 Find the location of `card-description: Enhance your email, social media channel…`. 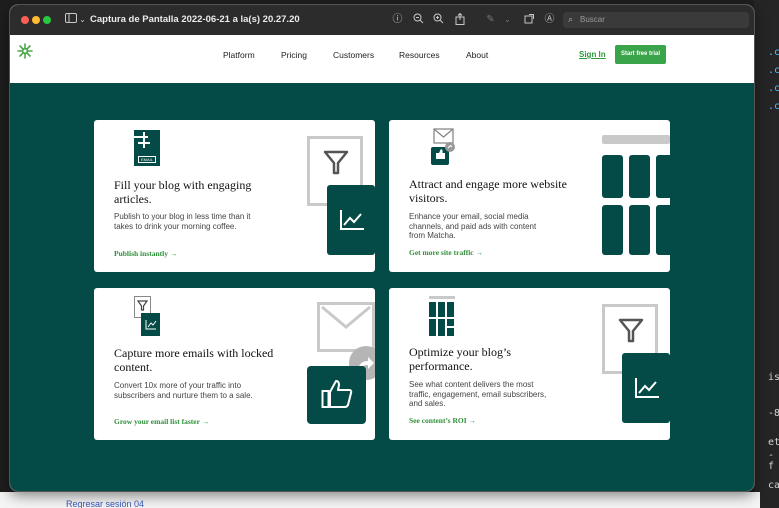

card-description: Enhance your email, social media channel… is located at coordinates (473, 226).